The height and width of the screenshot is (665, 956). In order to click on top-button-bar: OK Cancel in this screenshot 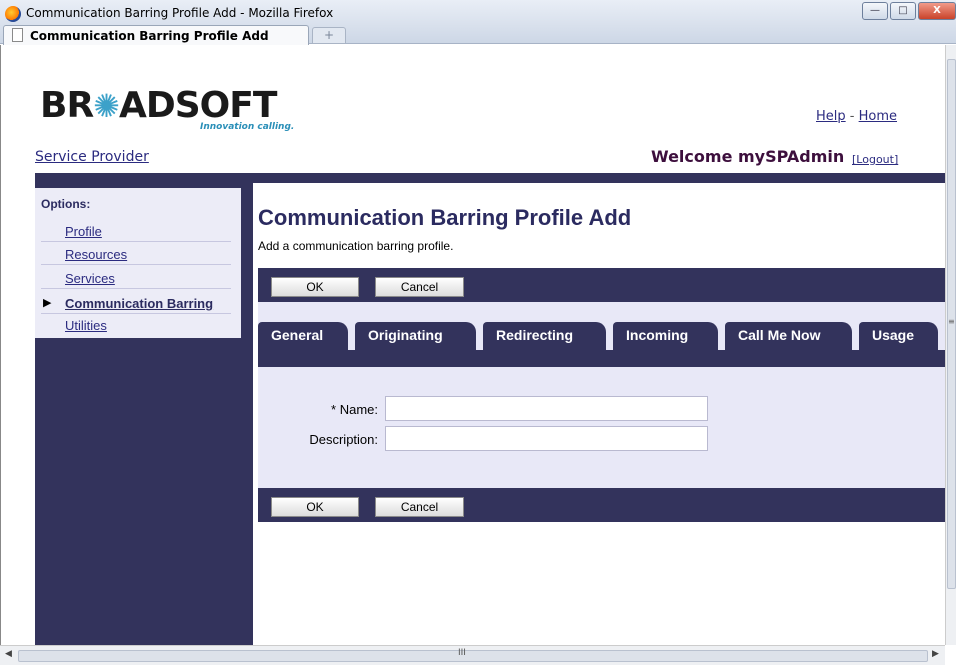, I will do `click(601, 285)`.